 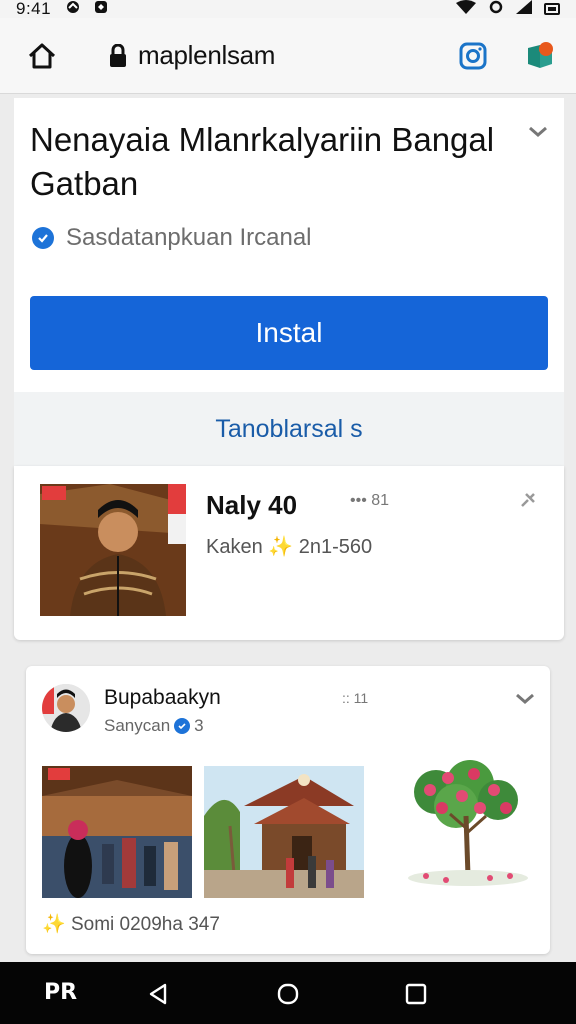 What do you see at coordinates (540, 56) in the screenshot?
I see `extension-icon` at bounding box center [540, 56].